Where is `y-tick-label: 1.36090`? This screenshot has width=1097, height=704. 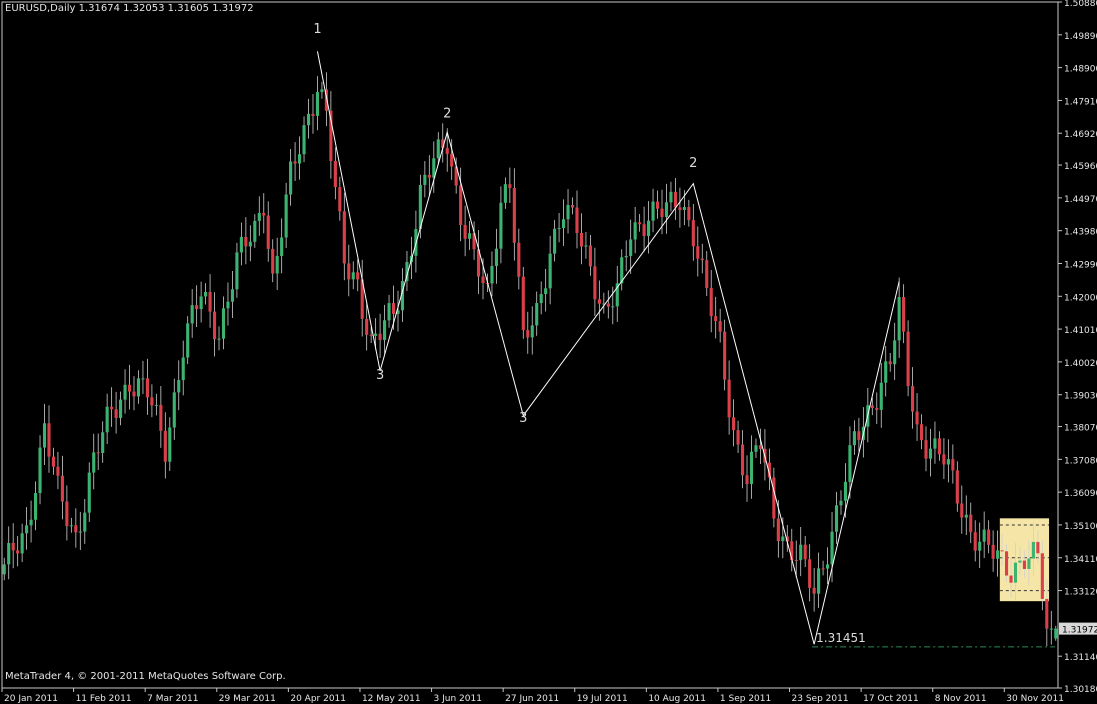
y-tick-label: 1.36090 is located at coordinates (1080, 494).